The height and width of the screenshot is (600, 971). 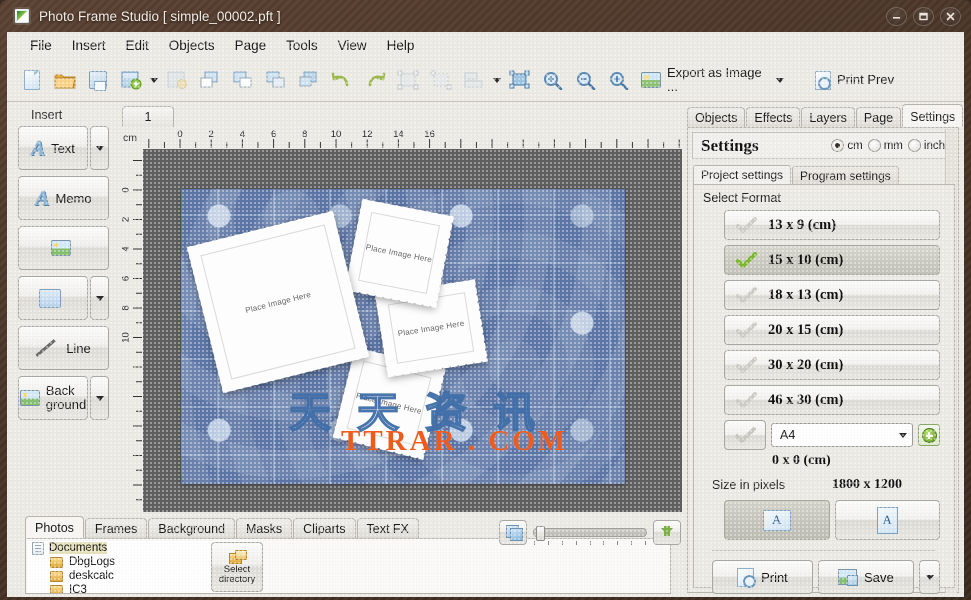 I want to click on sub-tab-program-settings: Program settings, so click(x=845, y=175).